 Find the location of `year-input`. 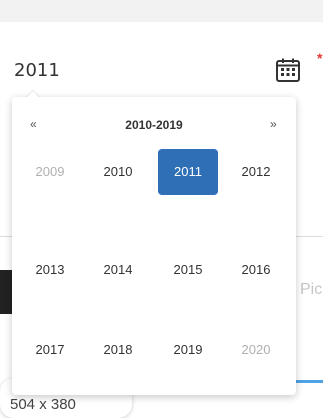

year-input is located at coordinates (134, 70).